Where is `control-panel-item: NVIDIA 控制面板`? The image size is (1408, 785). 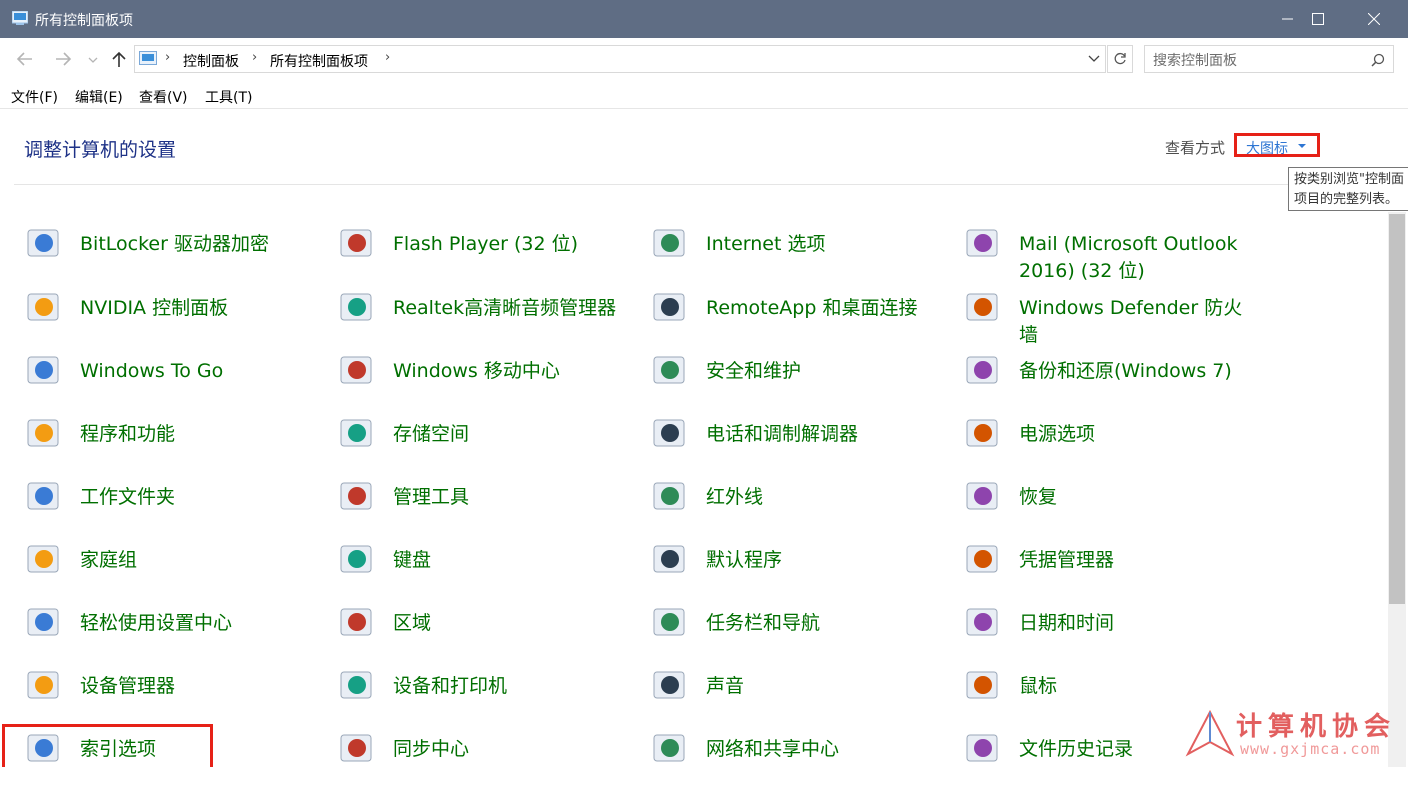 control-panel-item: NVIDIA 控制面板 is located at coordinates (179, 316).